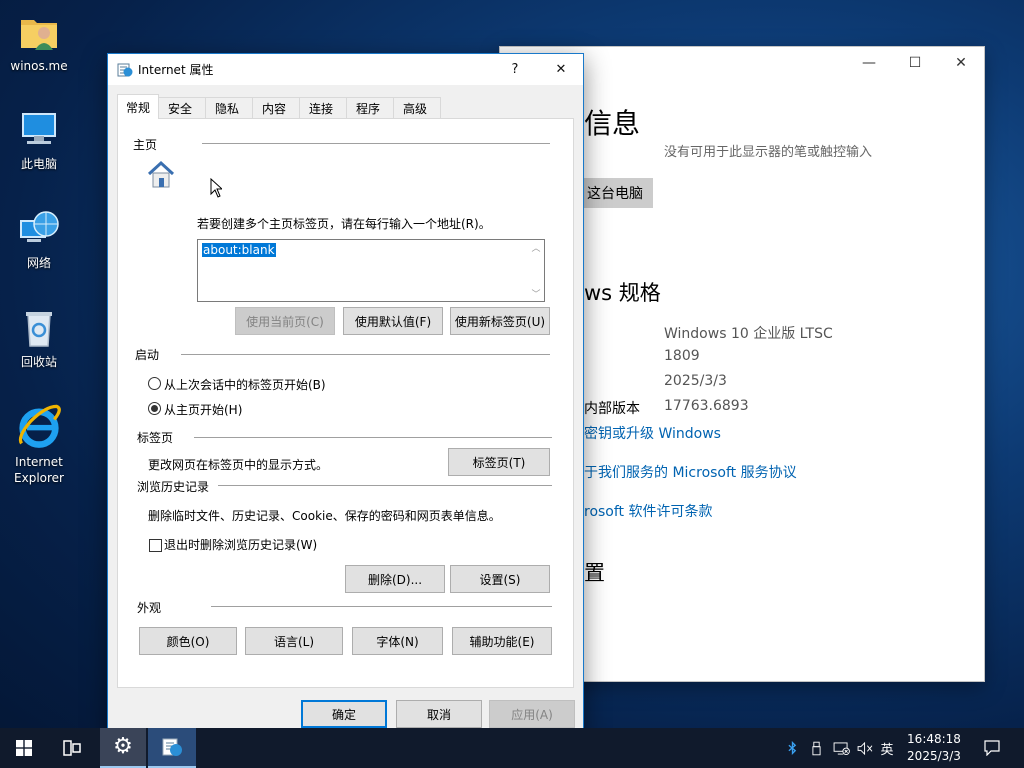 The width and height of the screenshot is (1024, 768). What do you see at coordinates (145, 145) in the screenshot?
I see `home-page-group-title: 主页` at bounding box center [145, 145].